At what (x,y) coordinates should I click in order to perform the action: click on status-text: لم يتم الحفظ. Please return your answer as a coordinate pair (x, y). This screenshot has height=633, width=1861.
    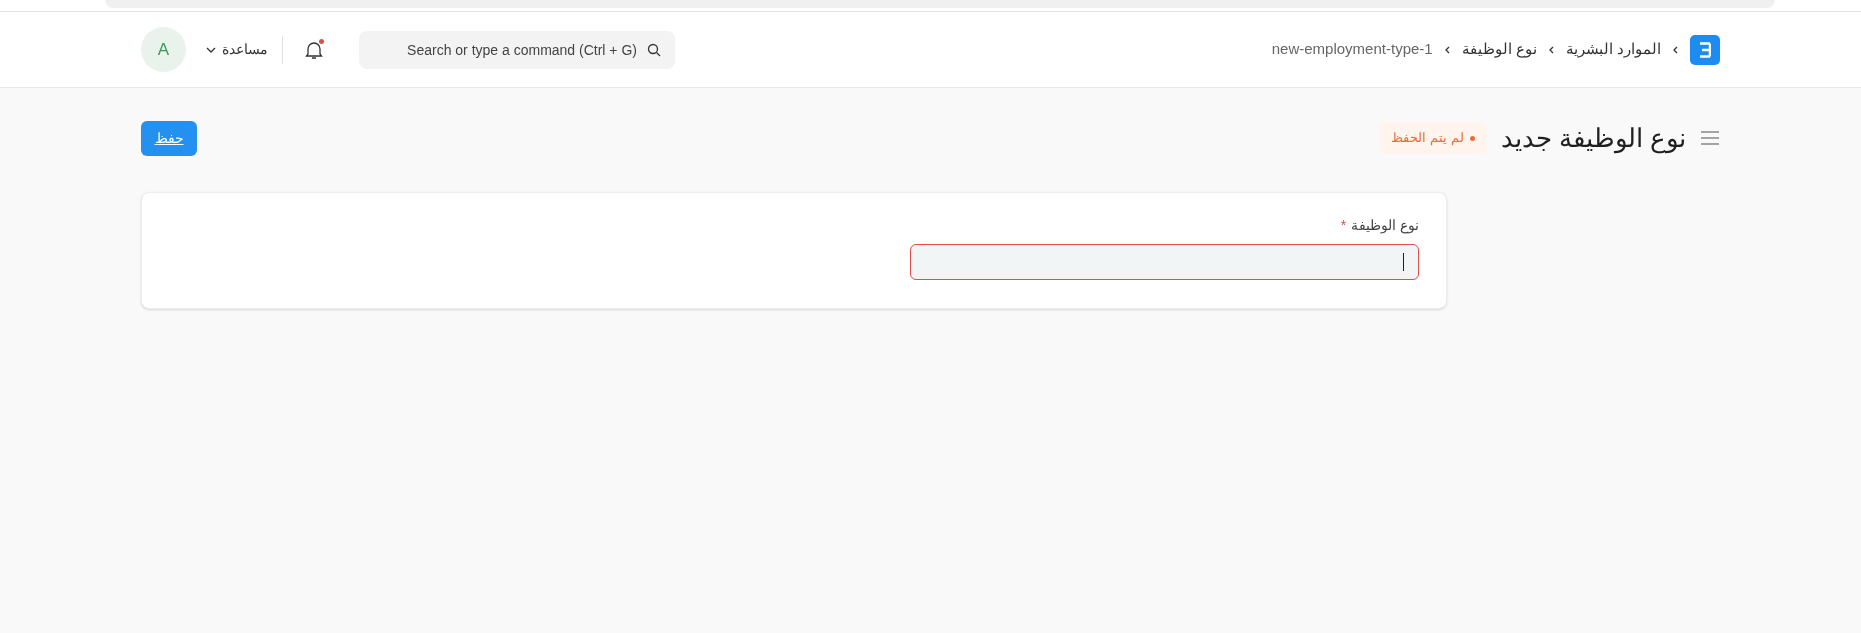
    Looking at the image, I should click on (1427, 138).